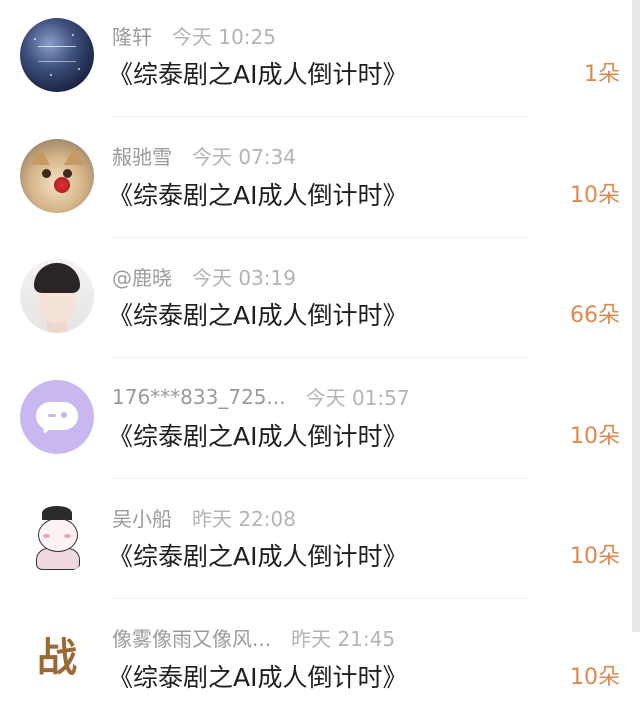 The image size is (640, 705). What do you see at coordinates (343, 639) in the screenshot?
I see `timestamp: 昨天 21:45` at bounding box center [343, 639].